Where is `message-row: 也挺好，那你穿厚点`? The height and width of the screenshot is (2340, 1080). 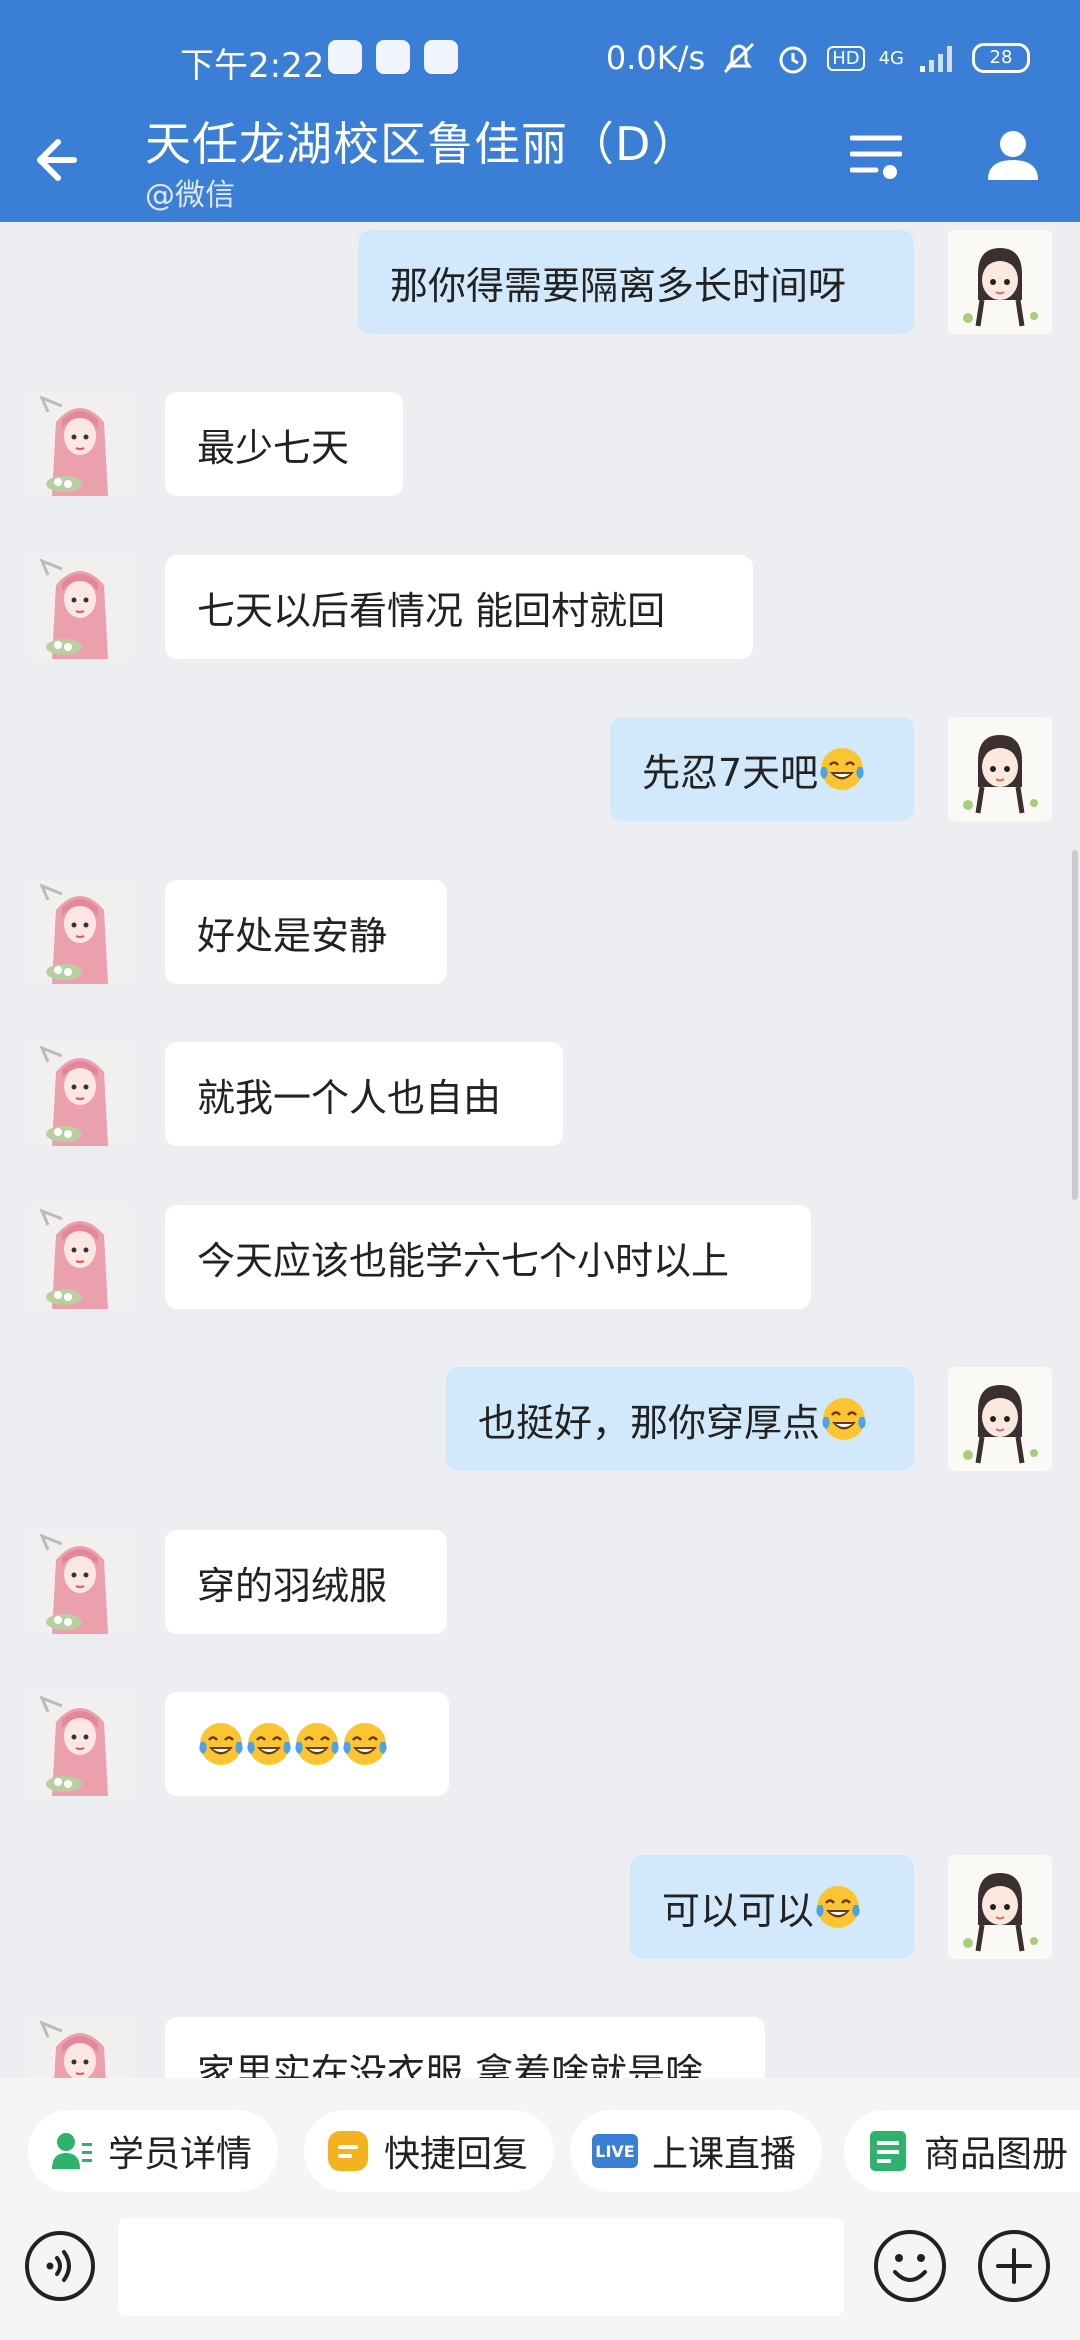
message-row: 也挺好，那你穿厚点 is located at coordinates (540, 1419).